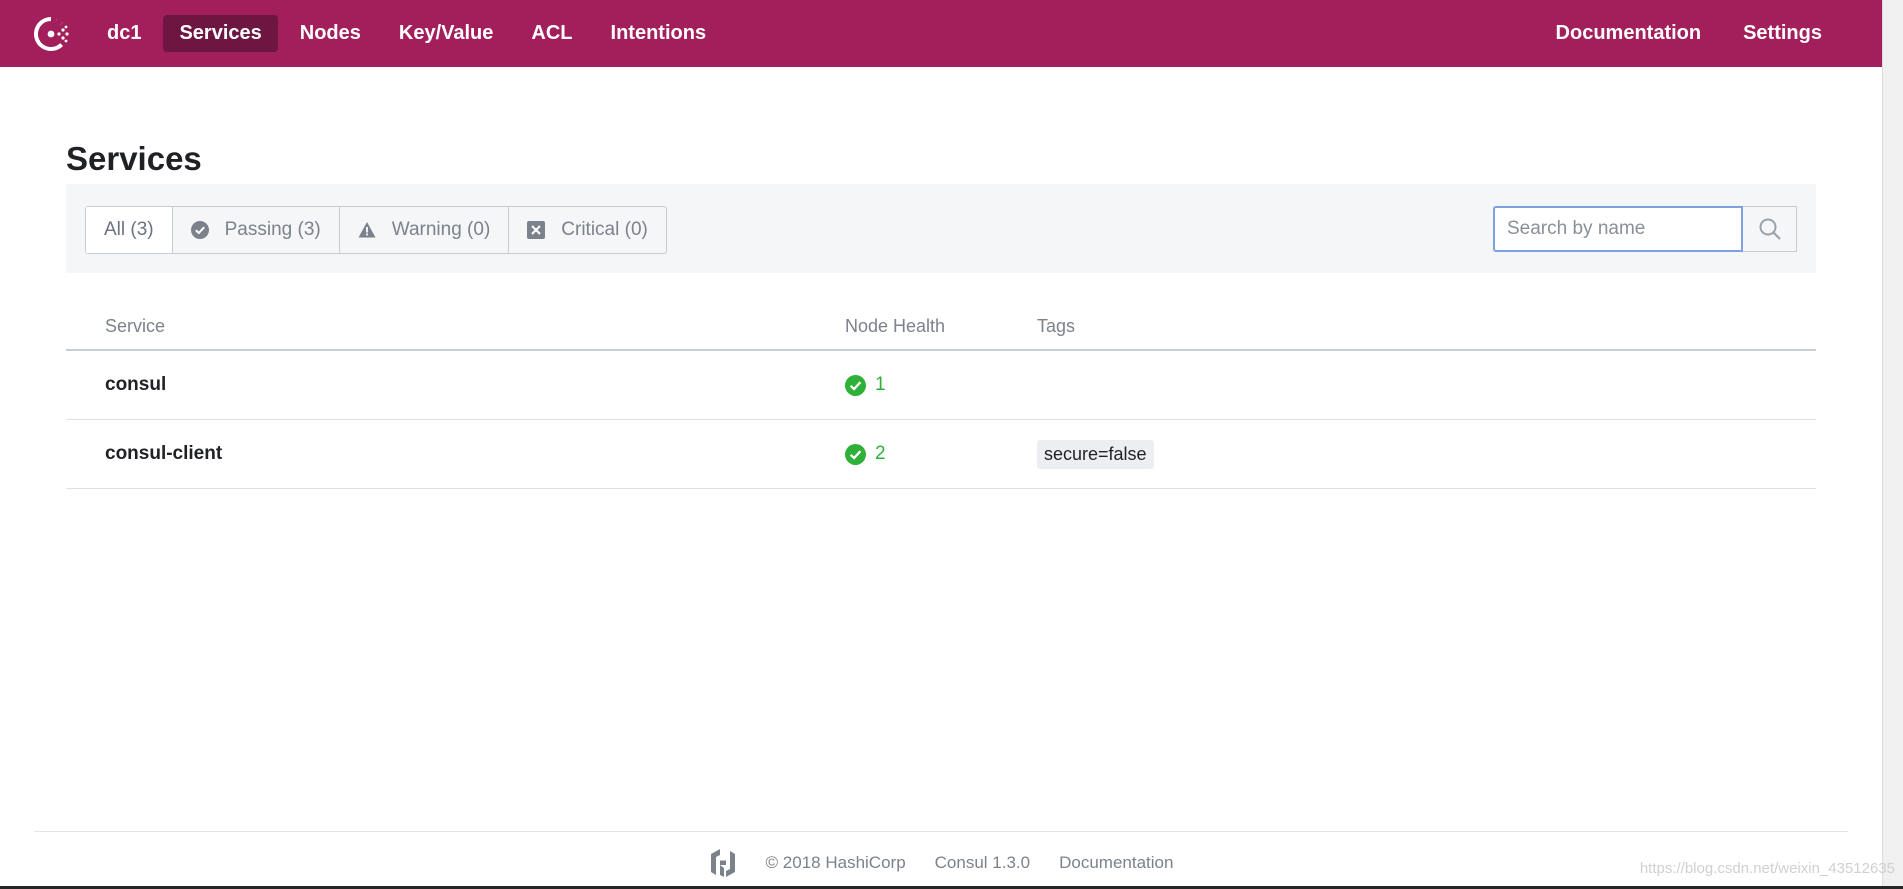  I want to click on filter-warning: Warning (0), so click(423, 230).